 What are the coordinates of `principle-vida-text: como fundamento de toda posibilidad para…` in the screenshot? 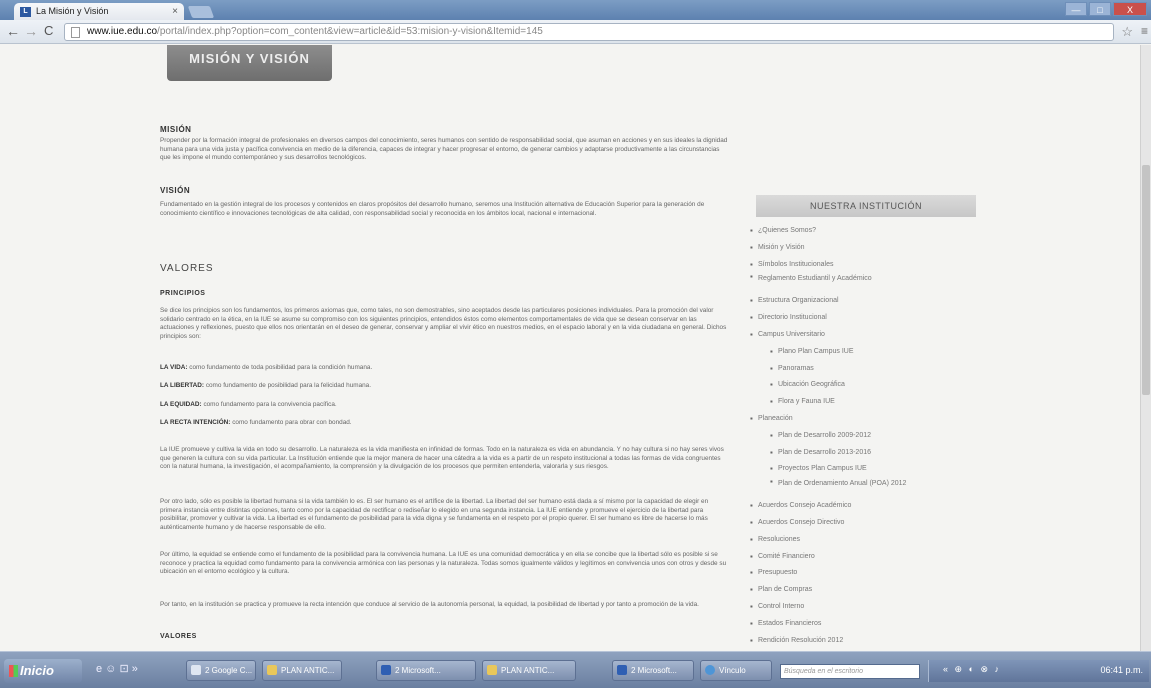 It's located at (281, 367).